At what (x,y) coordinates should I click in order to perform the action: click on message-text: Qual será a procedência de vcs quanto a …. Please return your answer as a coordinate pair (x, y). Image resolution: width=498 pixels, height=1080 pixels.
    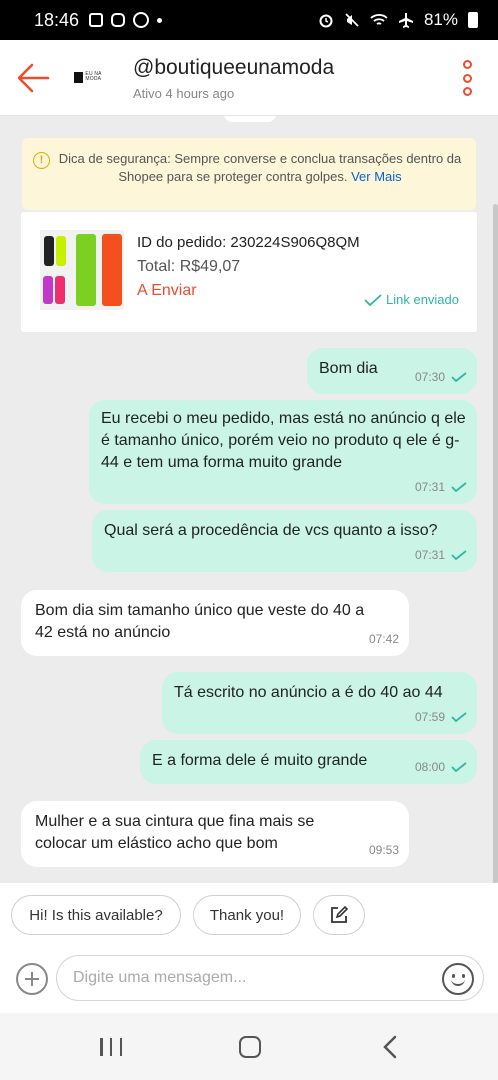
    Looking at the image, I should click on (271, 530).